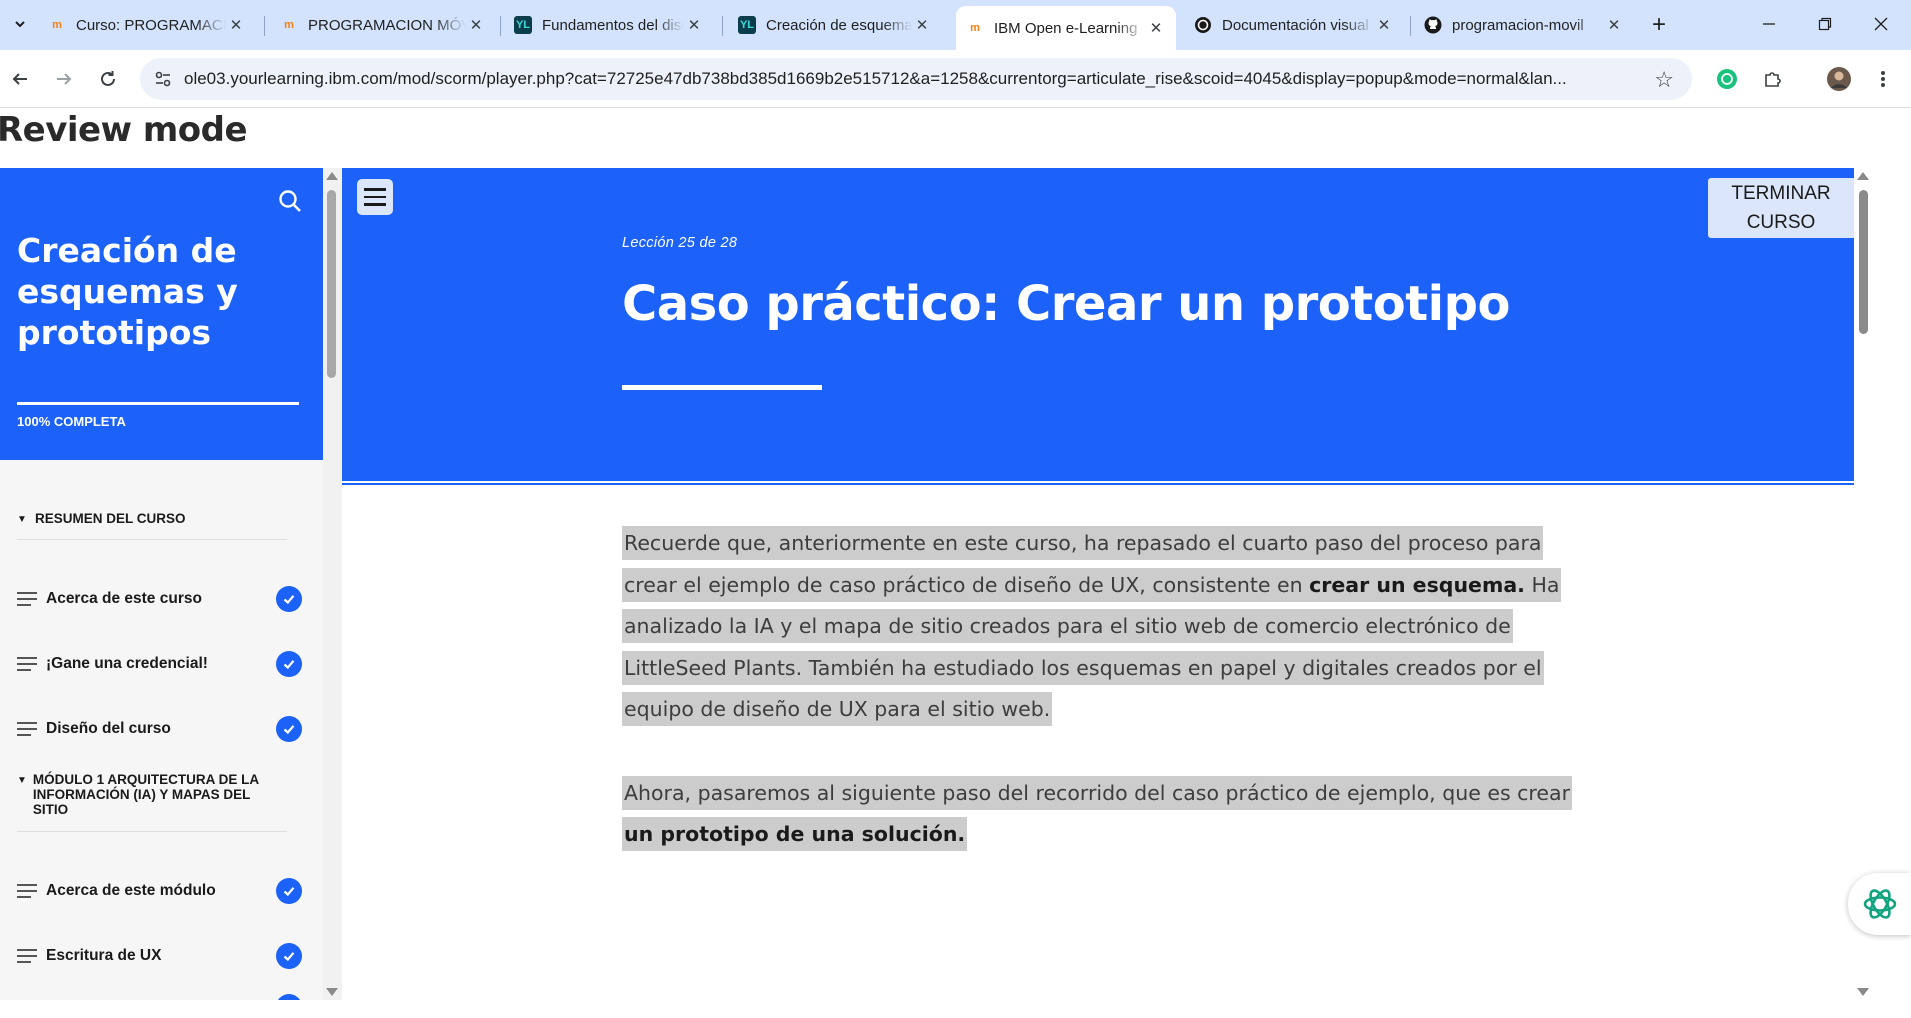 The image size is (1911, 1018). I want to click on minimize-icon, so click(1769, 24).